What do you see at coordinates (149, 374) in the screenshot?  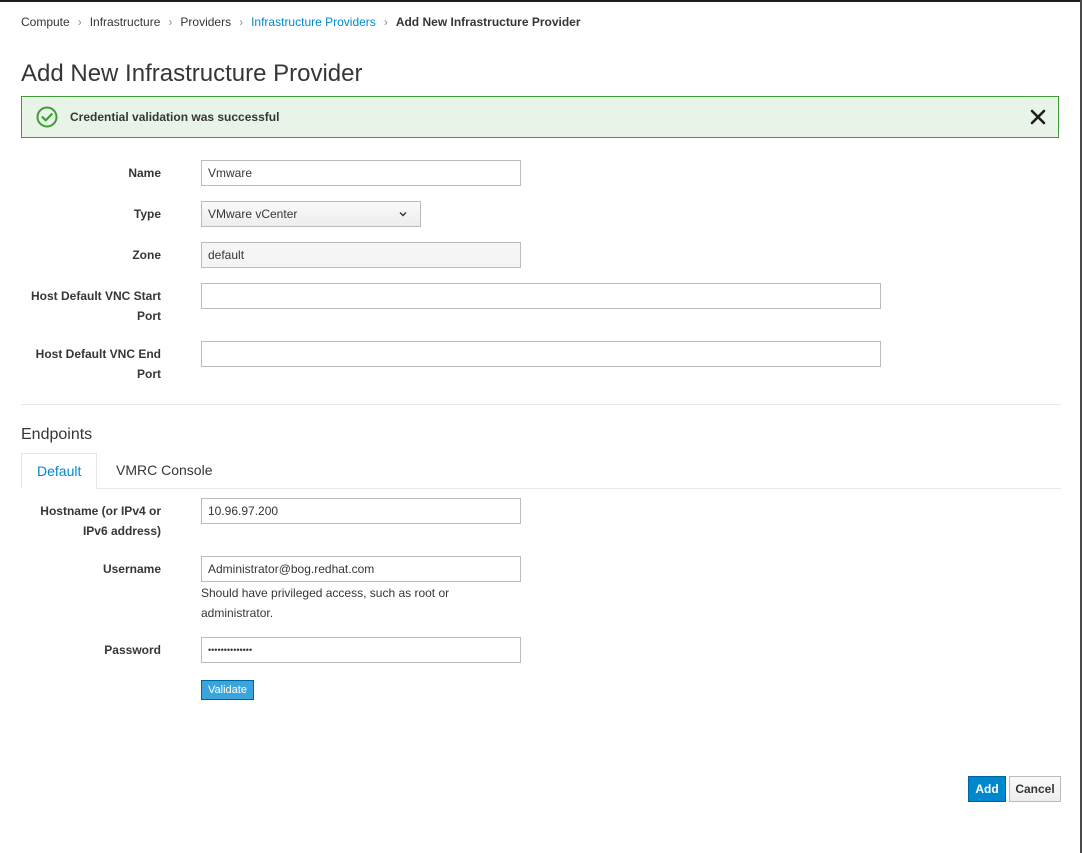 I see `vnc-end-port-label-line2: Port` at bounding box center [149, 374].